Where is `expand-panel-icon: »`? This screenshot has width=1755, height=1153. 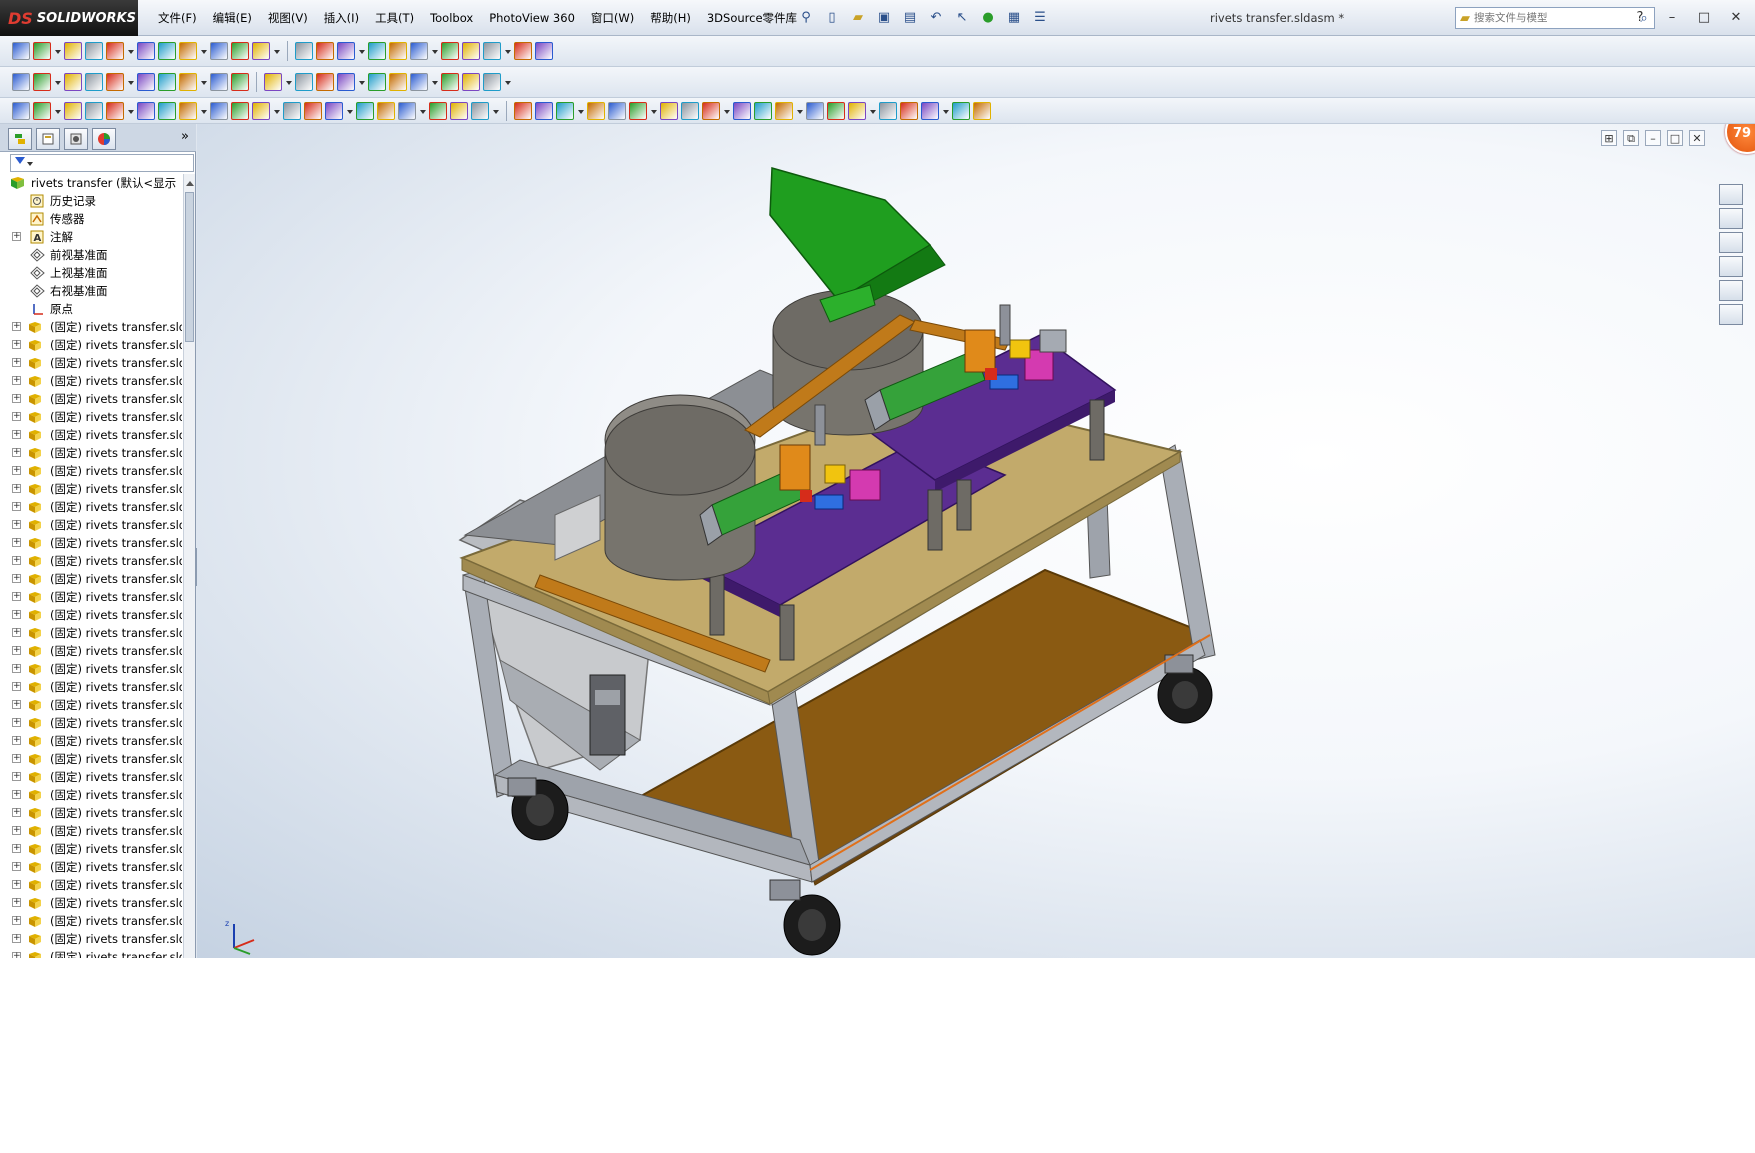 expand-panel-icon: » is located at coordinates (185, 137).